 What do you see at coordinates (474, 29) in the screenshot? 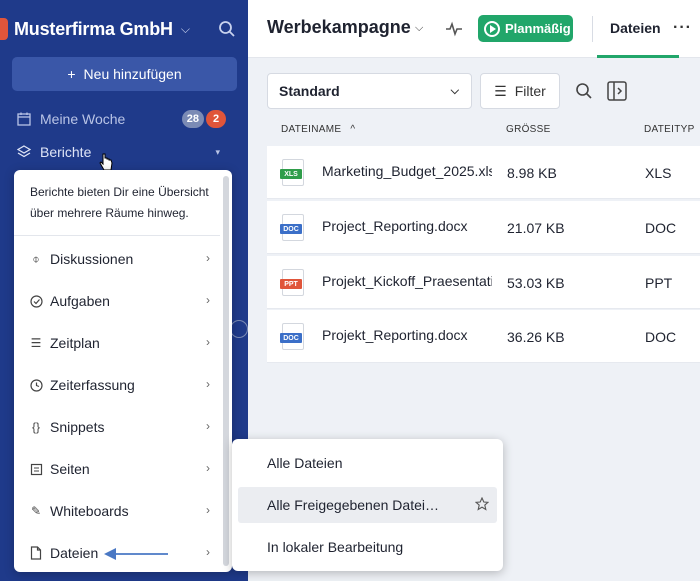
I see `project-header: Werbekampagne ⌵ Planmäßig Dateien ···` at bounding box center [474, 29].